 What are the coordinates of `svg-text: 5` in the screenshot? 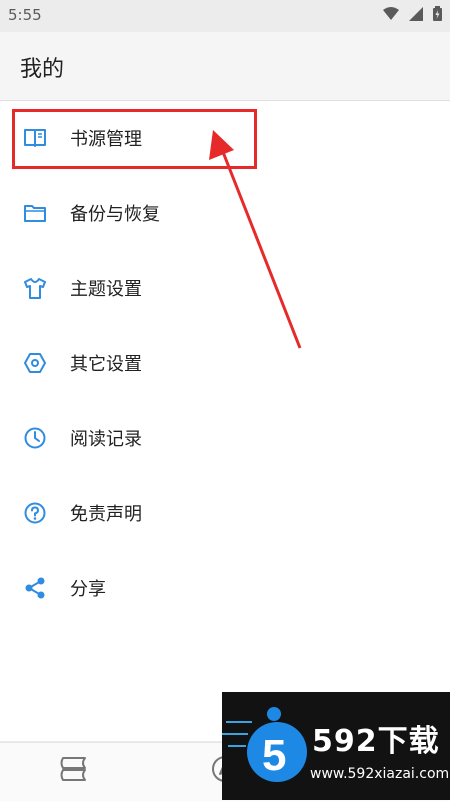 It's located at (274, 755).